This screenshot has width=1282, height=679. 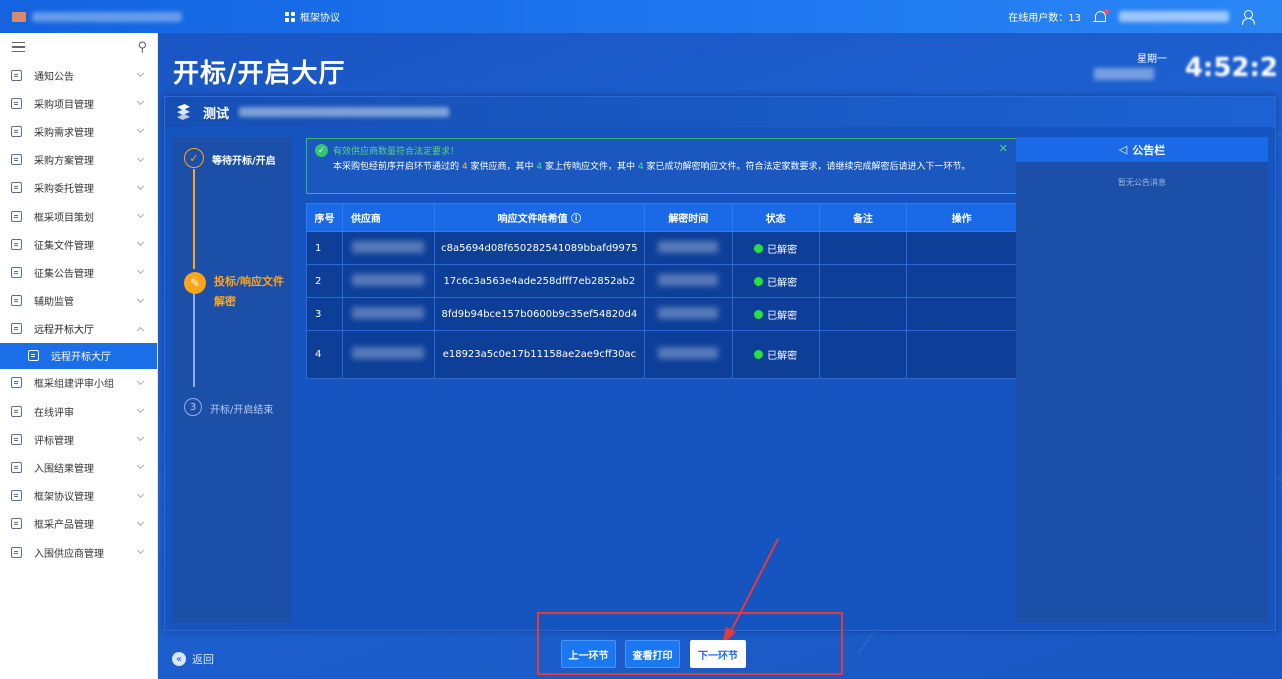 I want to click on step-decrypt: ✎ 投标/响应文件解密, so click(x=235, y=292).